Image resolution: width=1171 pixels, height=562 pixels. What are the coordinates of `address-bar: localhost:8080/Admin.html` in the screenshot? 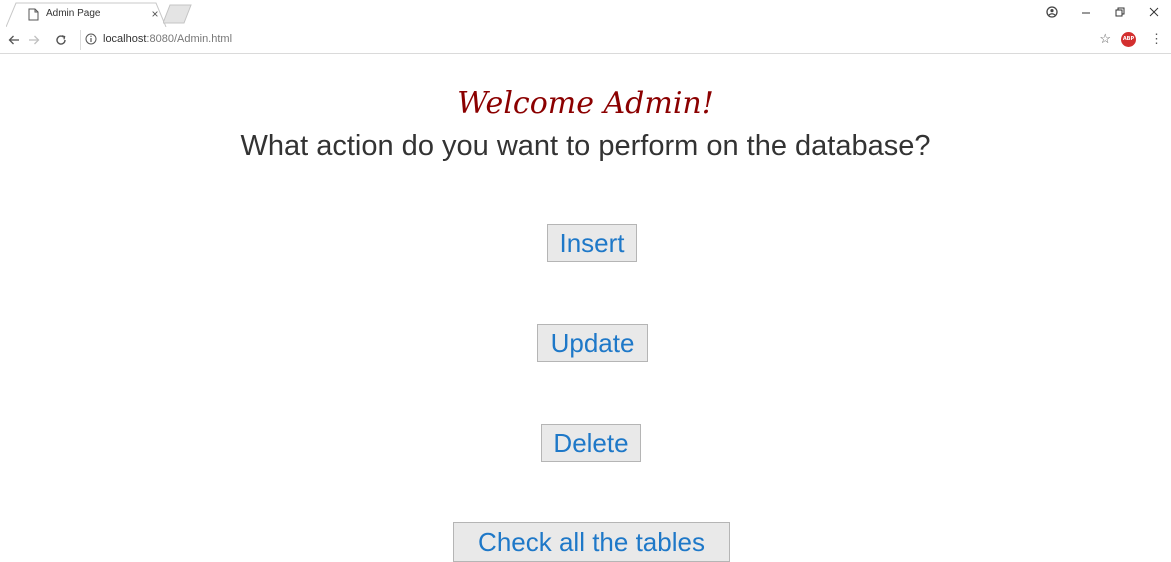 It's located at (584, 40).